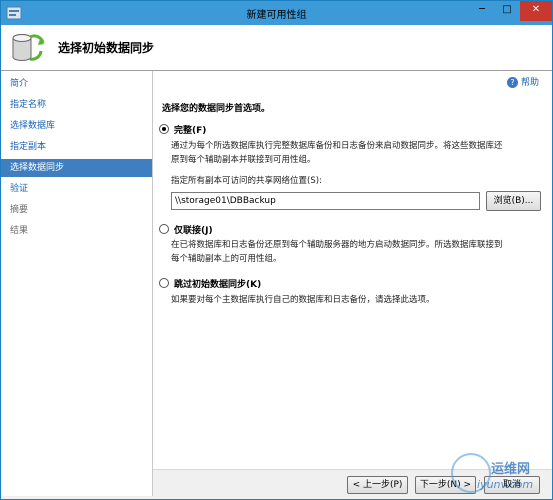 Image resolution: width=553 pixels, height=500 pixels. What do you see at coordinates (164, 229) in the screenshot?
I see `join-only-radio` at bounding box center [164, 229].